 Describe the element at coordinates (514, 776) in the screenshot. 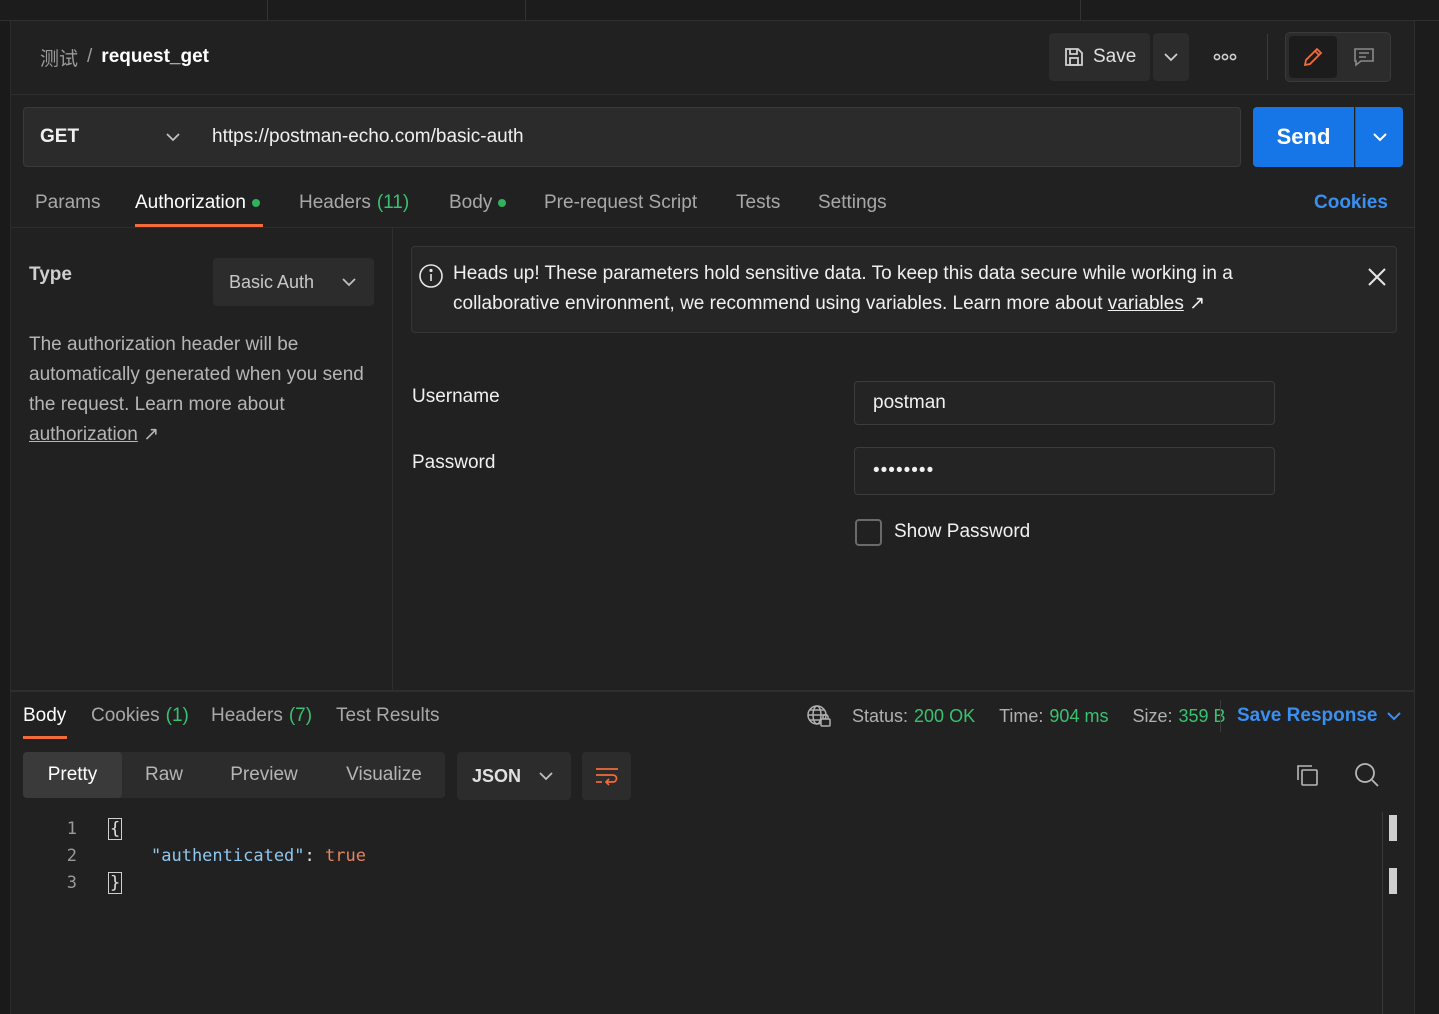

I see `format-select: JSON` at that location.